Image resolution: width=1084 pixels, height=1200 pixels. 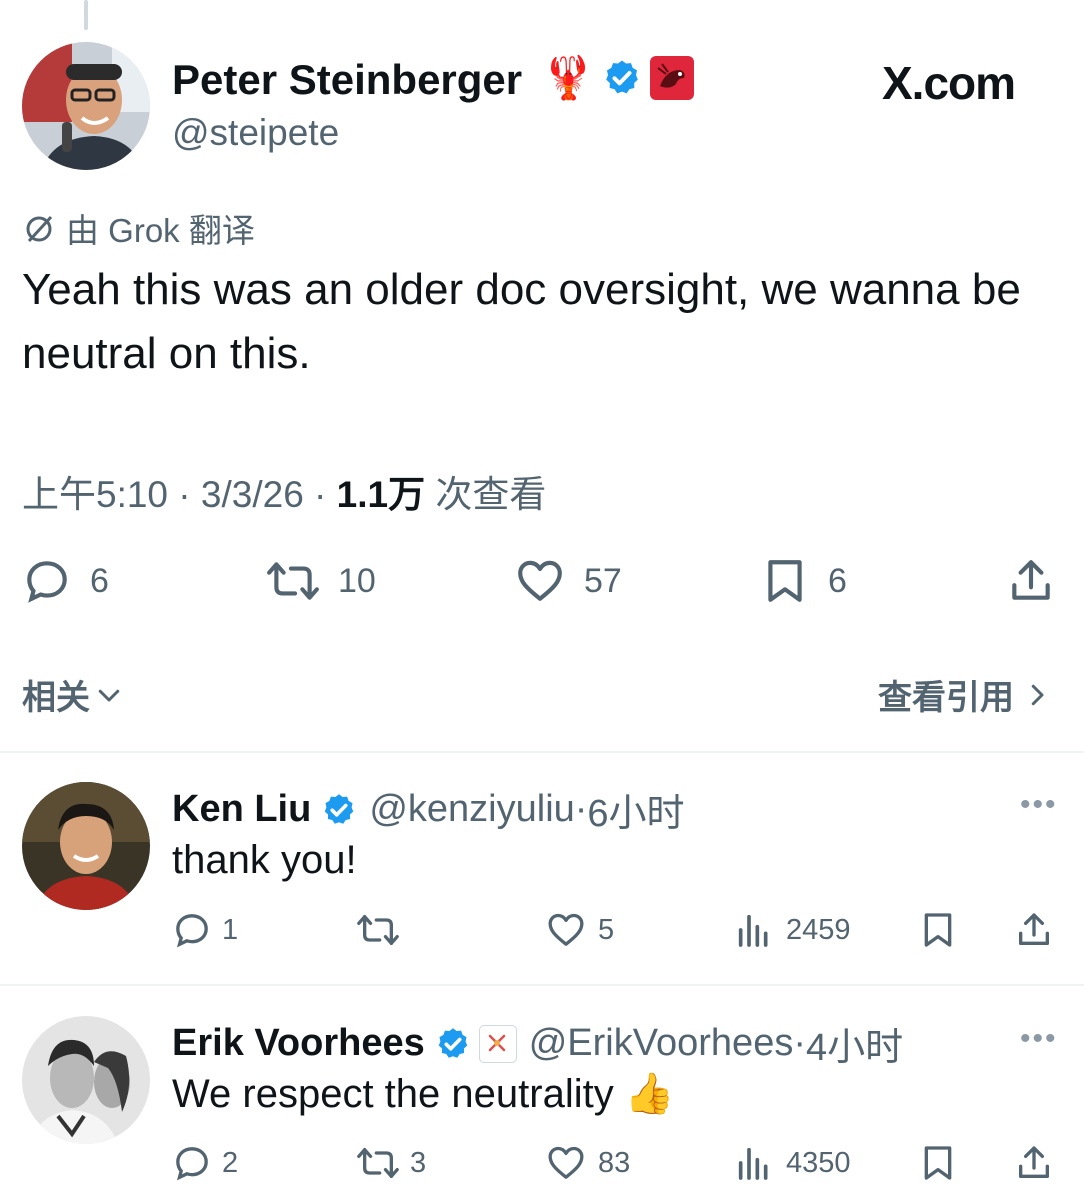 I want to click on reply-author-name: Ken Liu, so click(x=241, y=809).